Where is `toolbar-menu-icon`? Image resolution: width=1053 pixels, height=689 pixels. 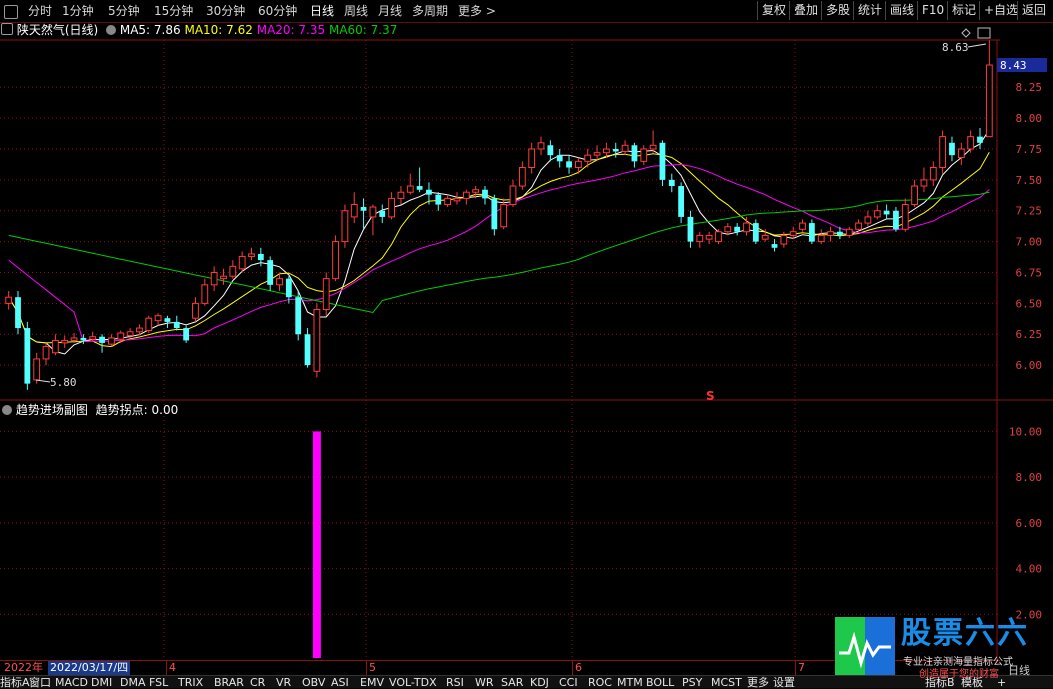
toolbar-menu-icon is located at coordinates (11, 12).